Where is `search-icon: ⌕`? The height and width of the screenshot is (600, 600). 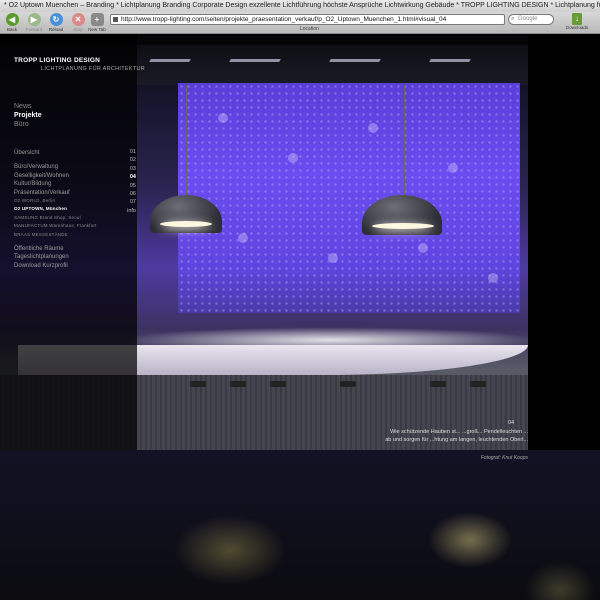
search-icon: ⌕ is located at coordinates (513, 19).